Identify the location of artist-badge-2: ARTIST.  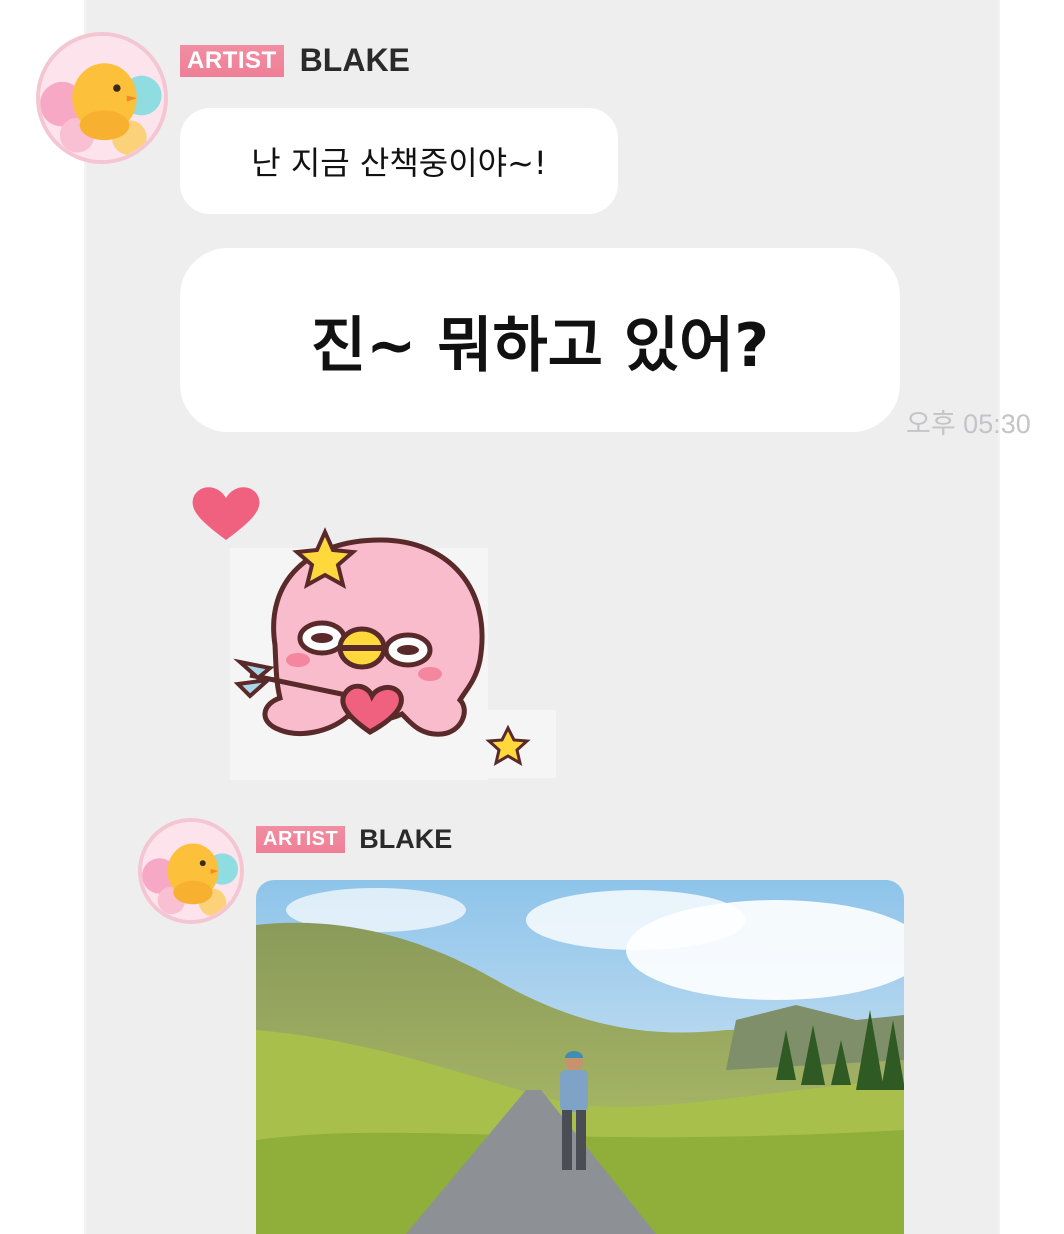
(301, 839).